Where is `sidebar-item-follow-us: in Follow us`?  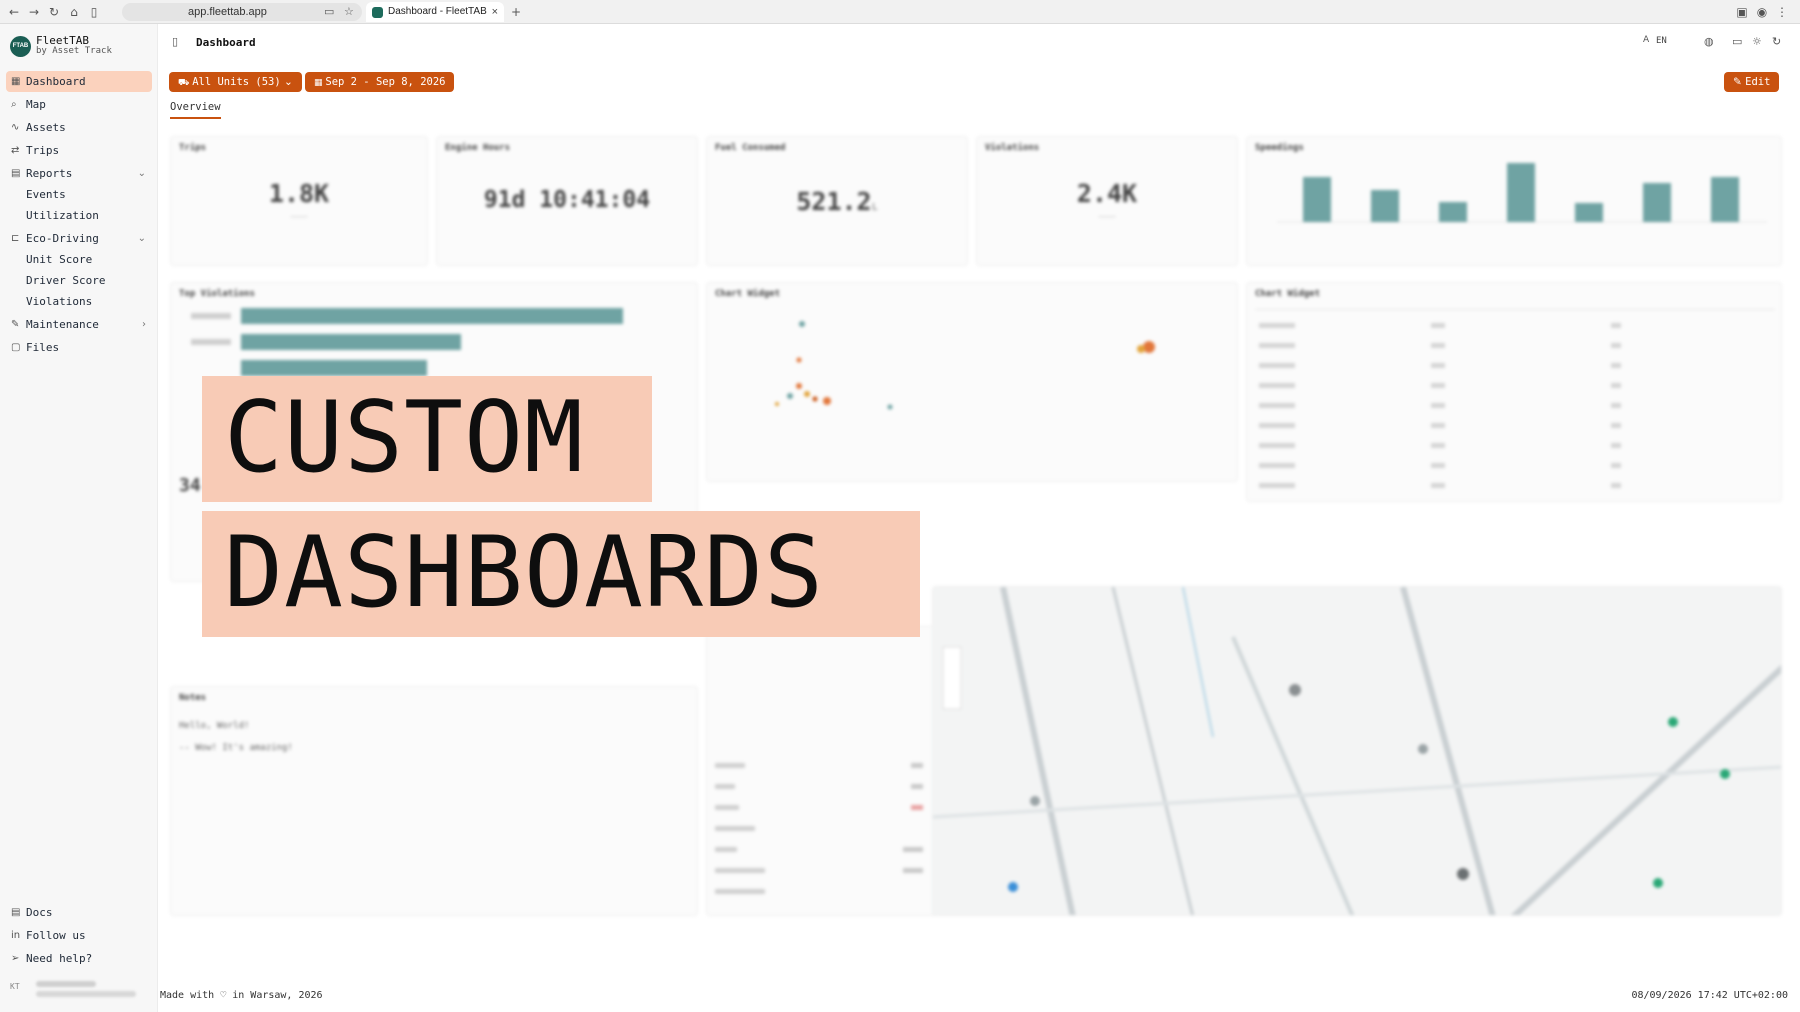
sidebar-item-follow-us: in Follow us is located at coordinates (79, 935).